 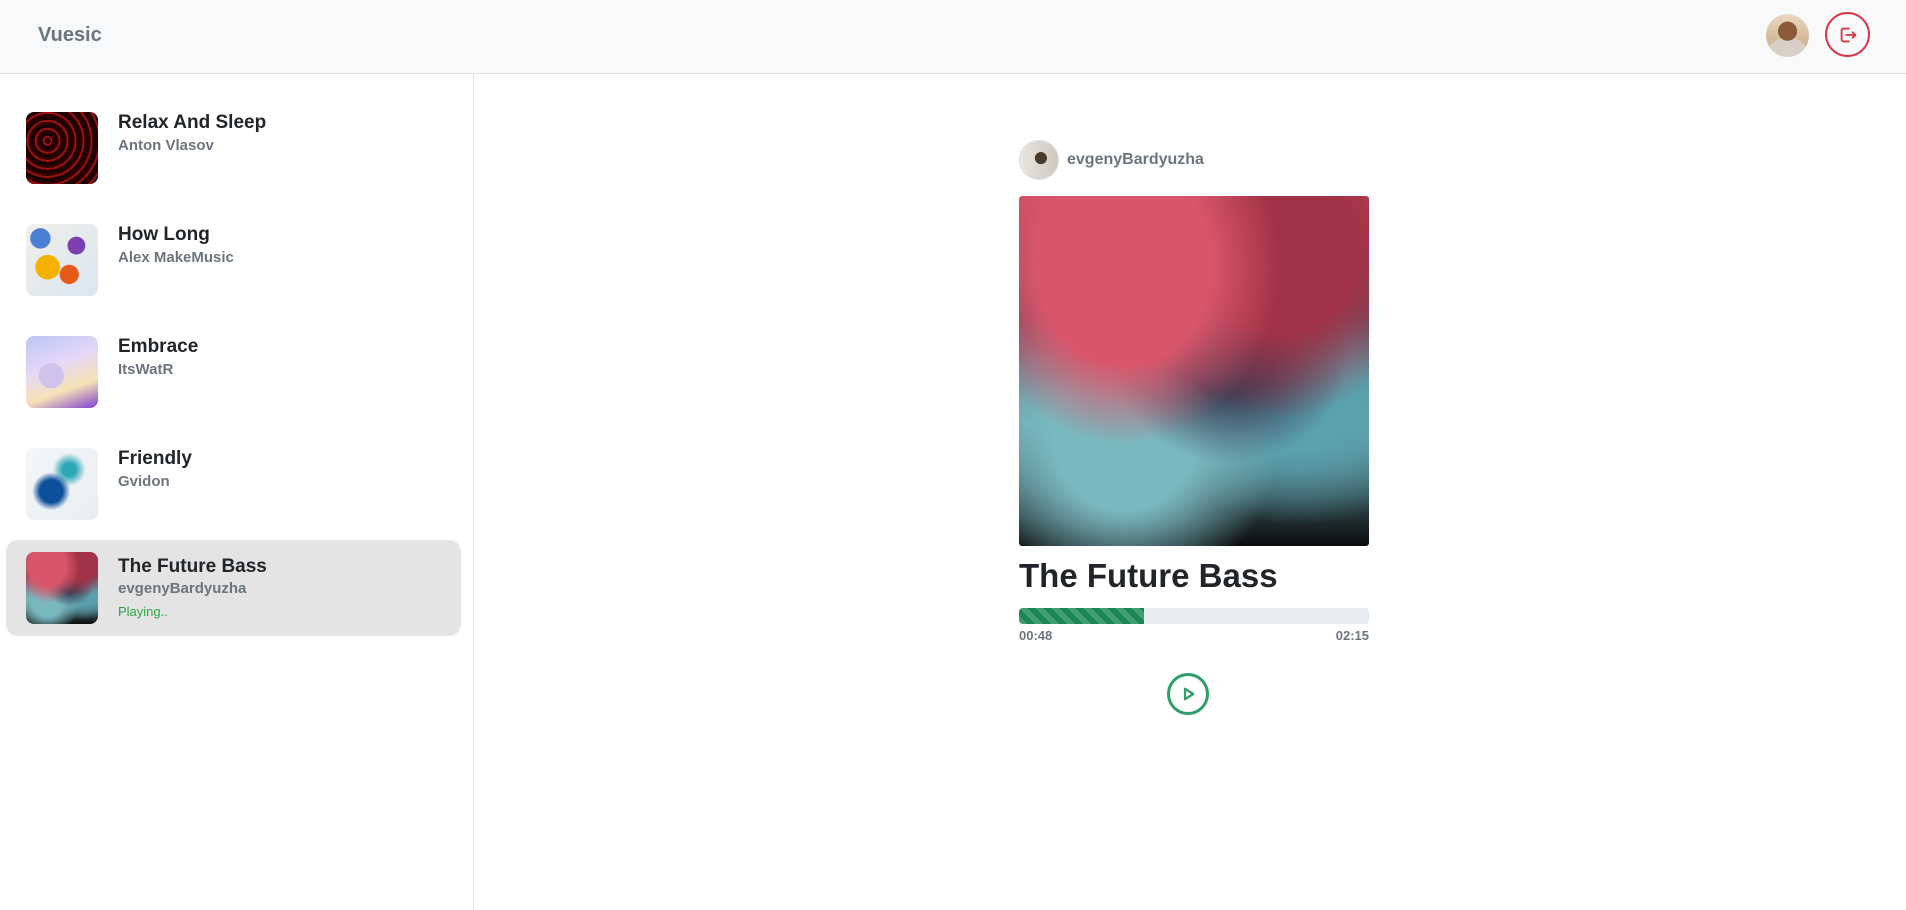 What do you see at coordinates (1352, 635) in the screenshot?
I see `total-time: 02:15` at bounding box center [1352, 635].